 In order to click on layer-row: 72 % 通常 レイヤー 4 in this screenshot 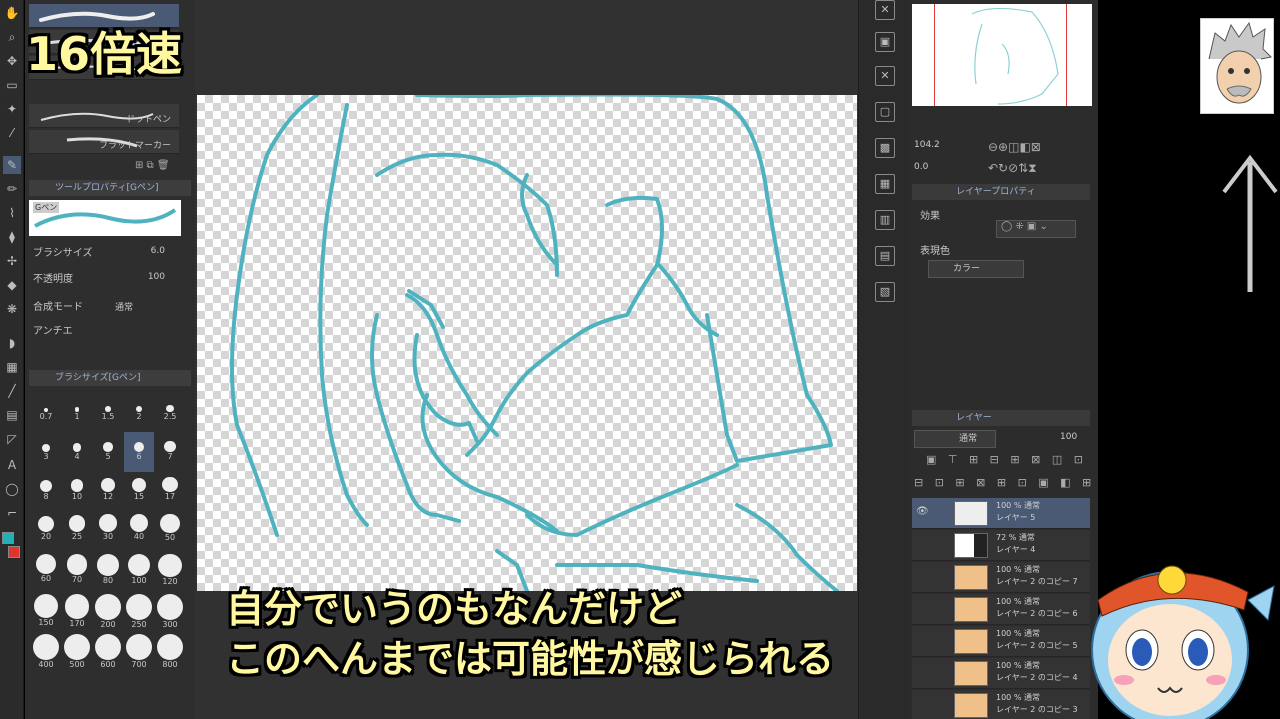, I will do `click(1001, 545)`.